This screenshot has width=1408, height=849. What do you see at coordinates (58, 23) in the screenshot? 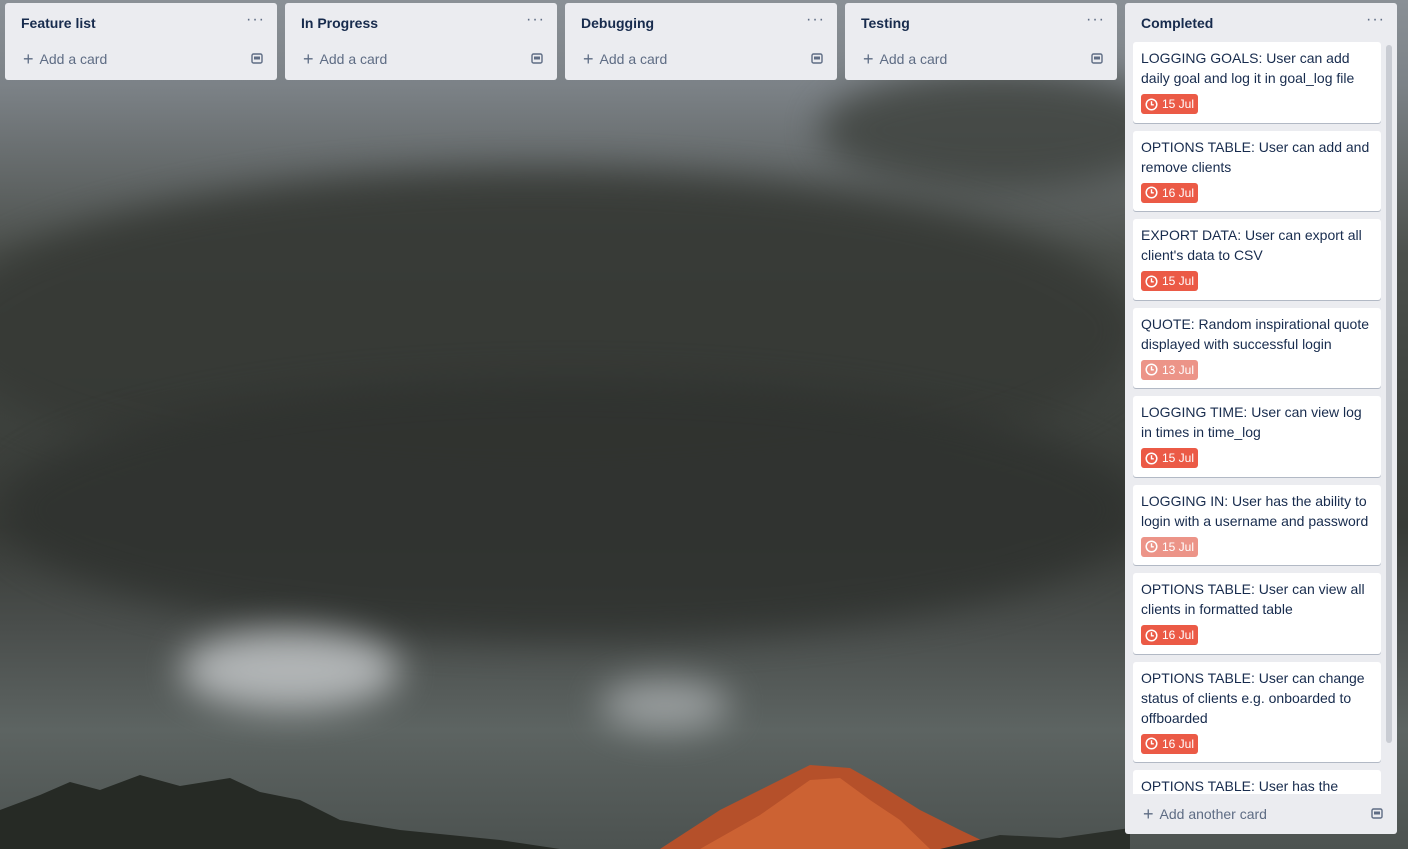
I see `list-title: Feature list` at bounding box center [58, 23].